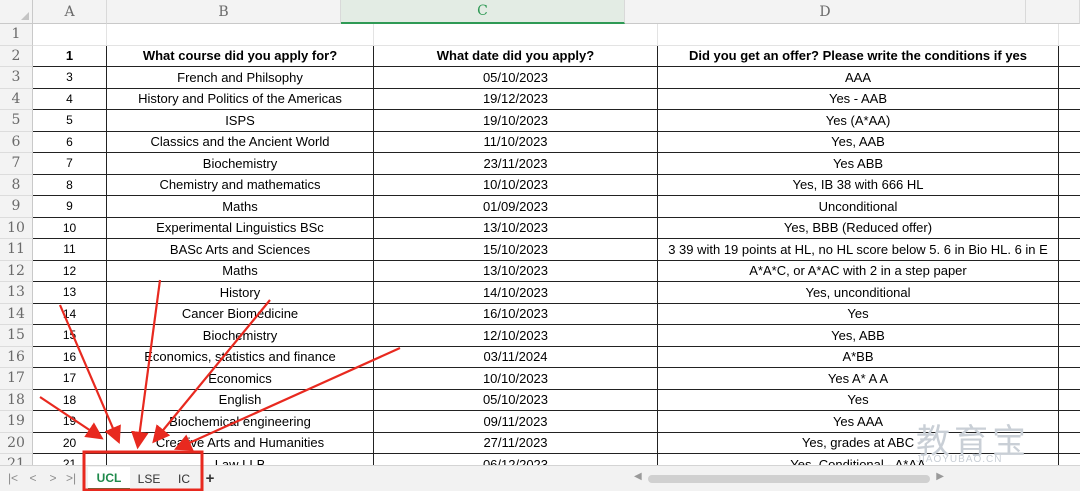 The width and height of the screenshot is (1080, 491). What do you see at coordinates (70, 379) in the screenshot?
I see `cell-a: 17` at bounding box center [70, 379].